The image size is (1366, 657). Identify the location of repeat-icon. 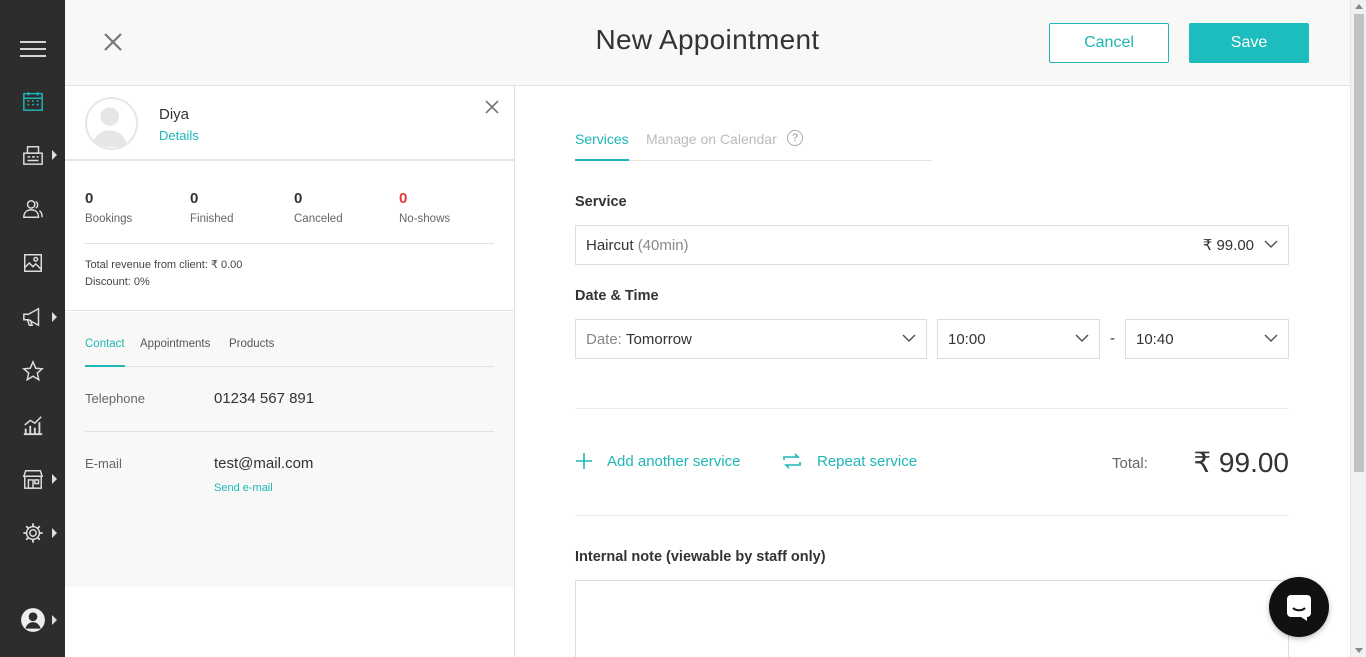
(792, 461).